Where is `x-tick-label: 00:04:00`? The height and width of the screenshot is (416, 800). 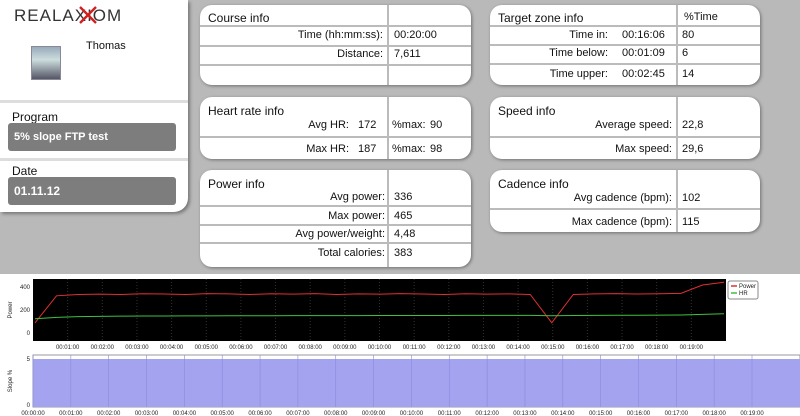 x-tick-label: 00:04:00 is located at coordinates (185, 413).